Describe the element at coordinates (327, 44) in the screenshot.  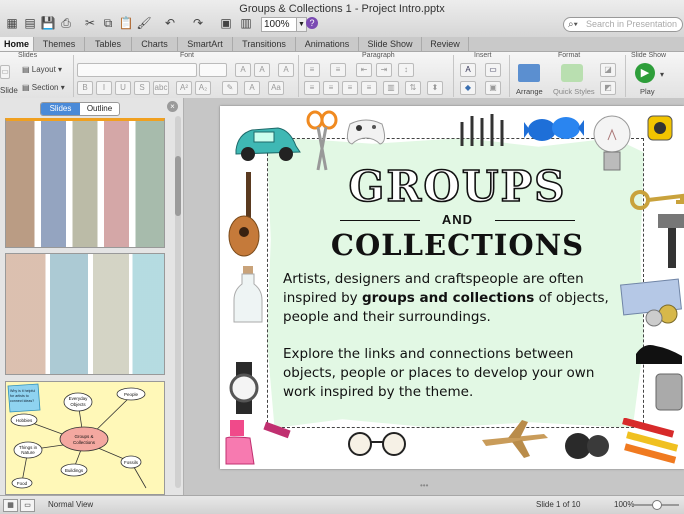
I see `tab-animations: Animations` at that location.